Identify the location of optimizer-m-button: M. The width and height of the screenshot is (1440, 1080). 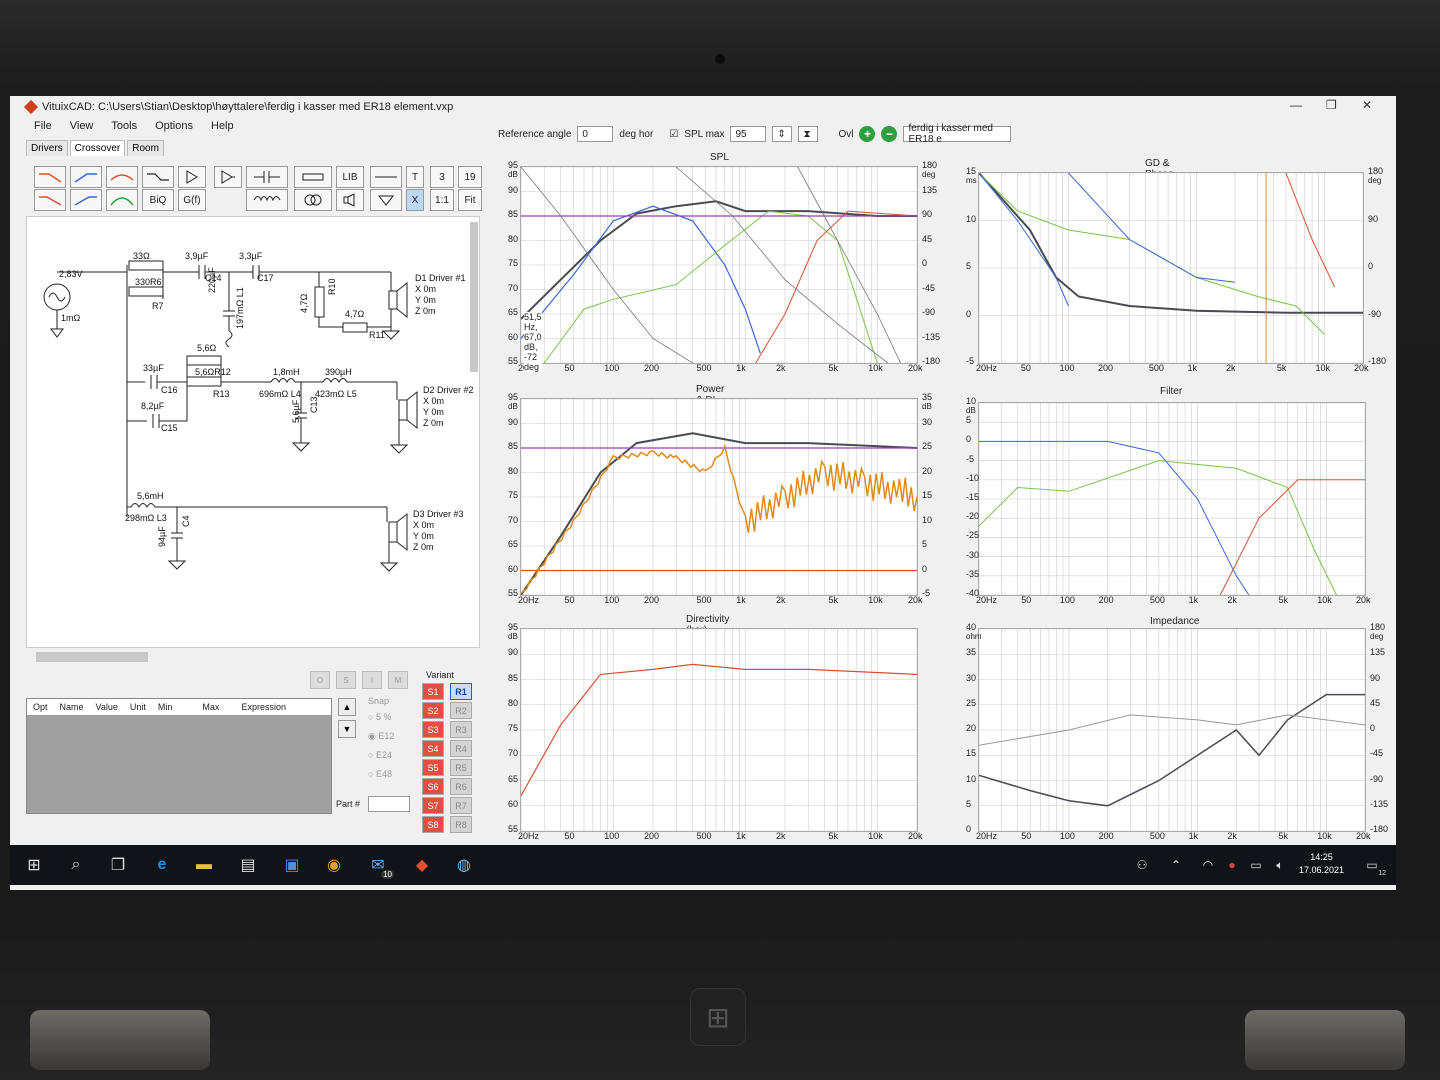
(398, 680).